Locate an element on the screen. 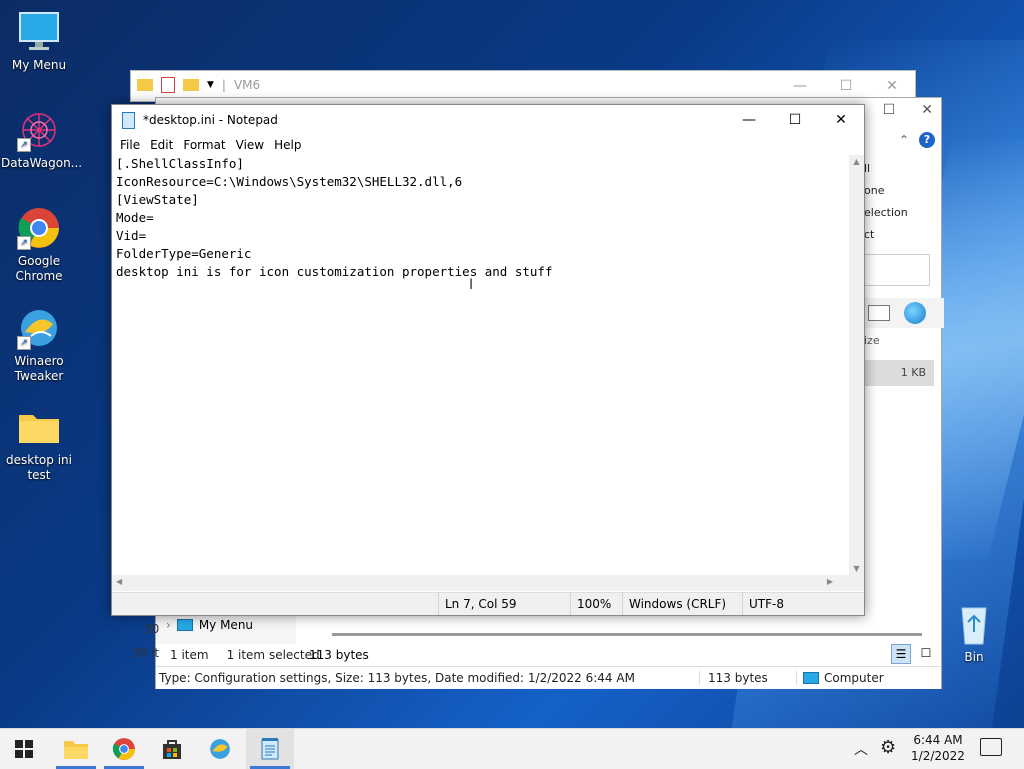 The image size is (1024, 769). taskbar-chrome is located at coordinates (124, 749).